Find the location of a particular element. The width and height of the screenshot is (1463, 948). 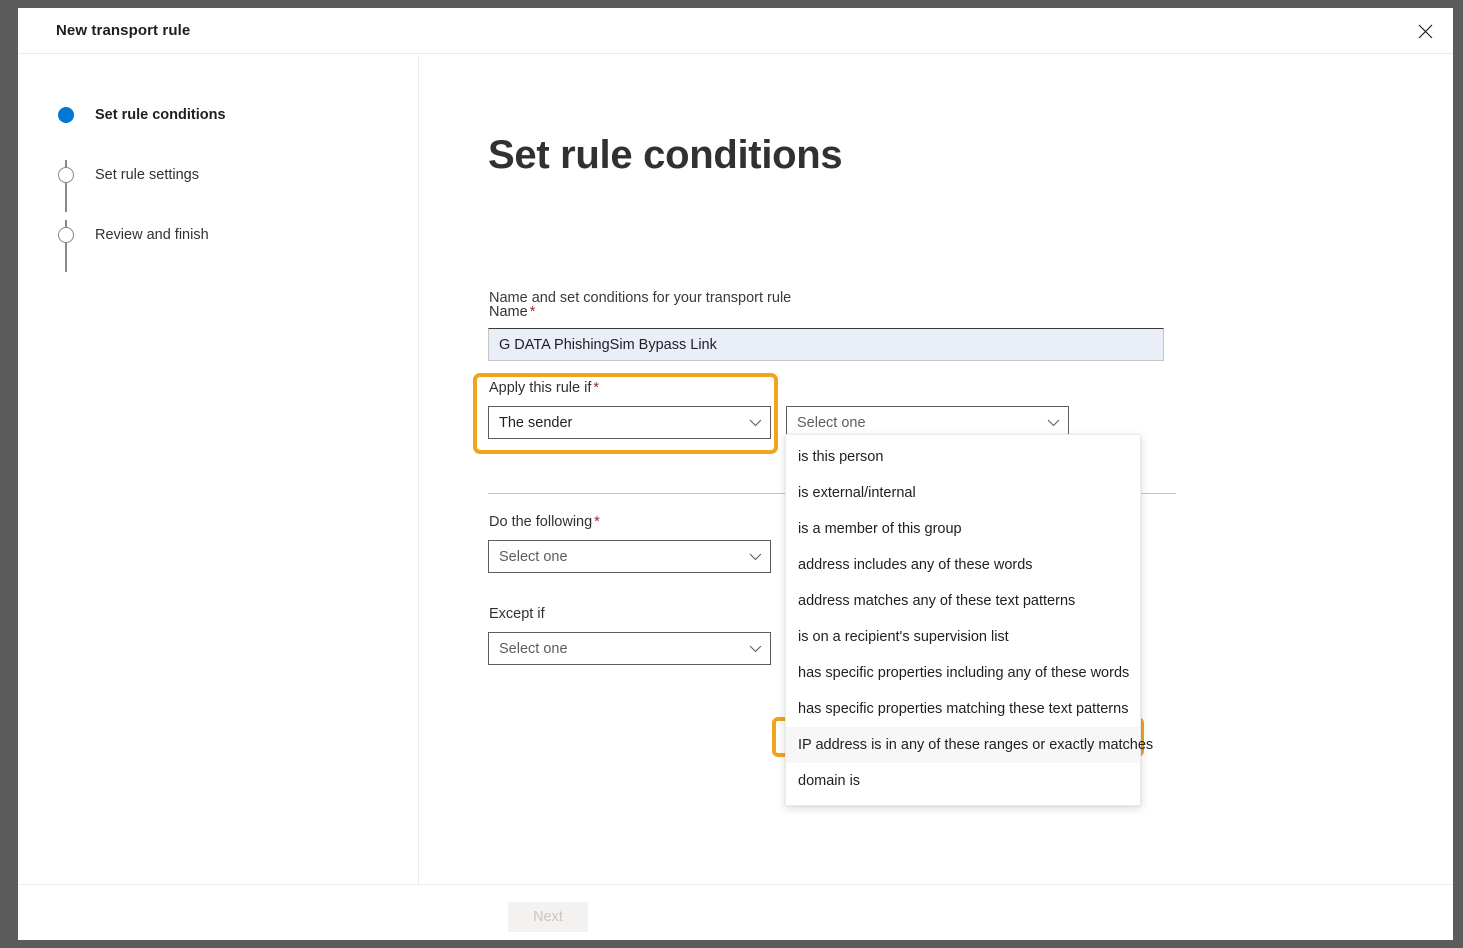

menu-item-is-external-internal: is external/internal is located at coordinates (963, 493).